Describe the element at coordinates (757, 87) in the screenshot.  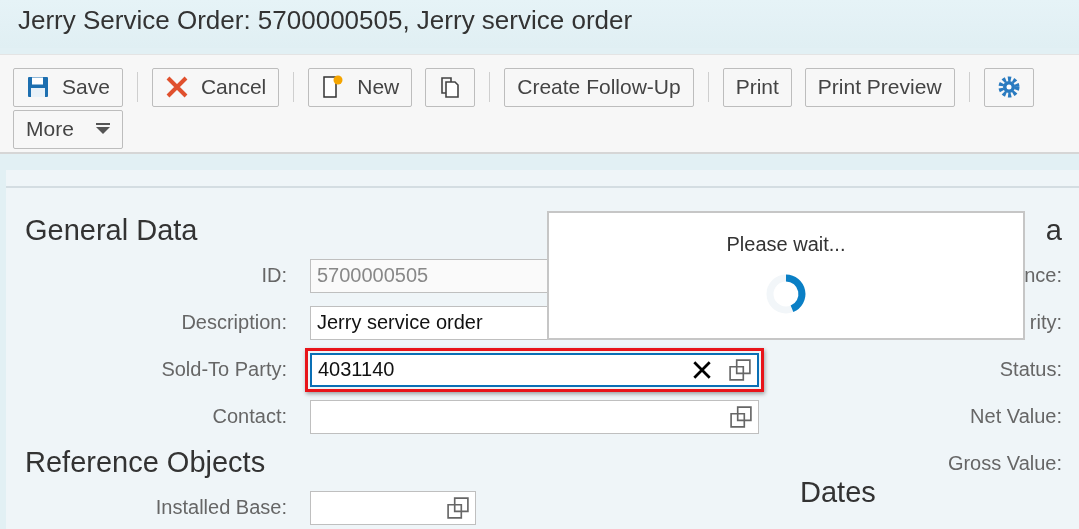
I see `toolbar-button: Print` at that location.